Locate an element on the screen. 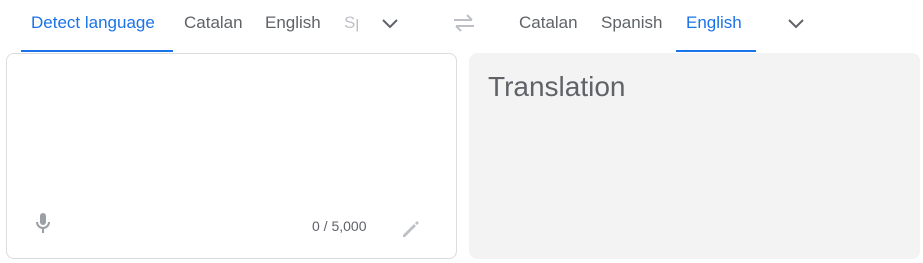  tab-source-catalan: Catalan is located at coordinates (213, 25).